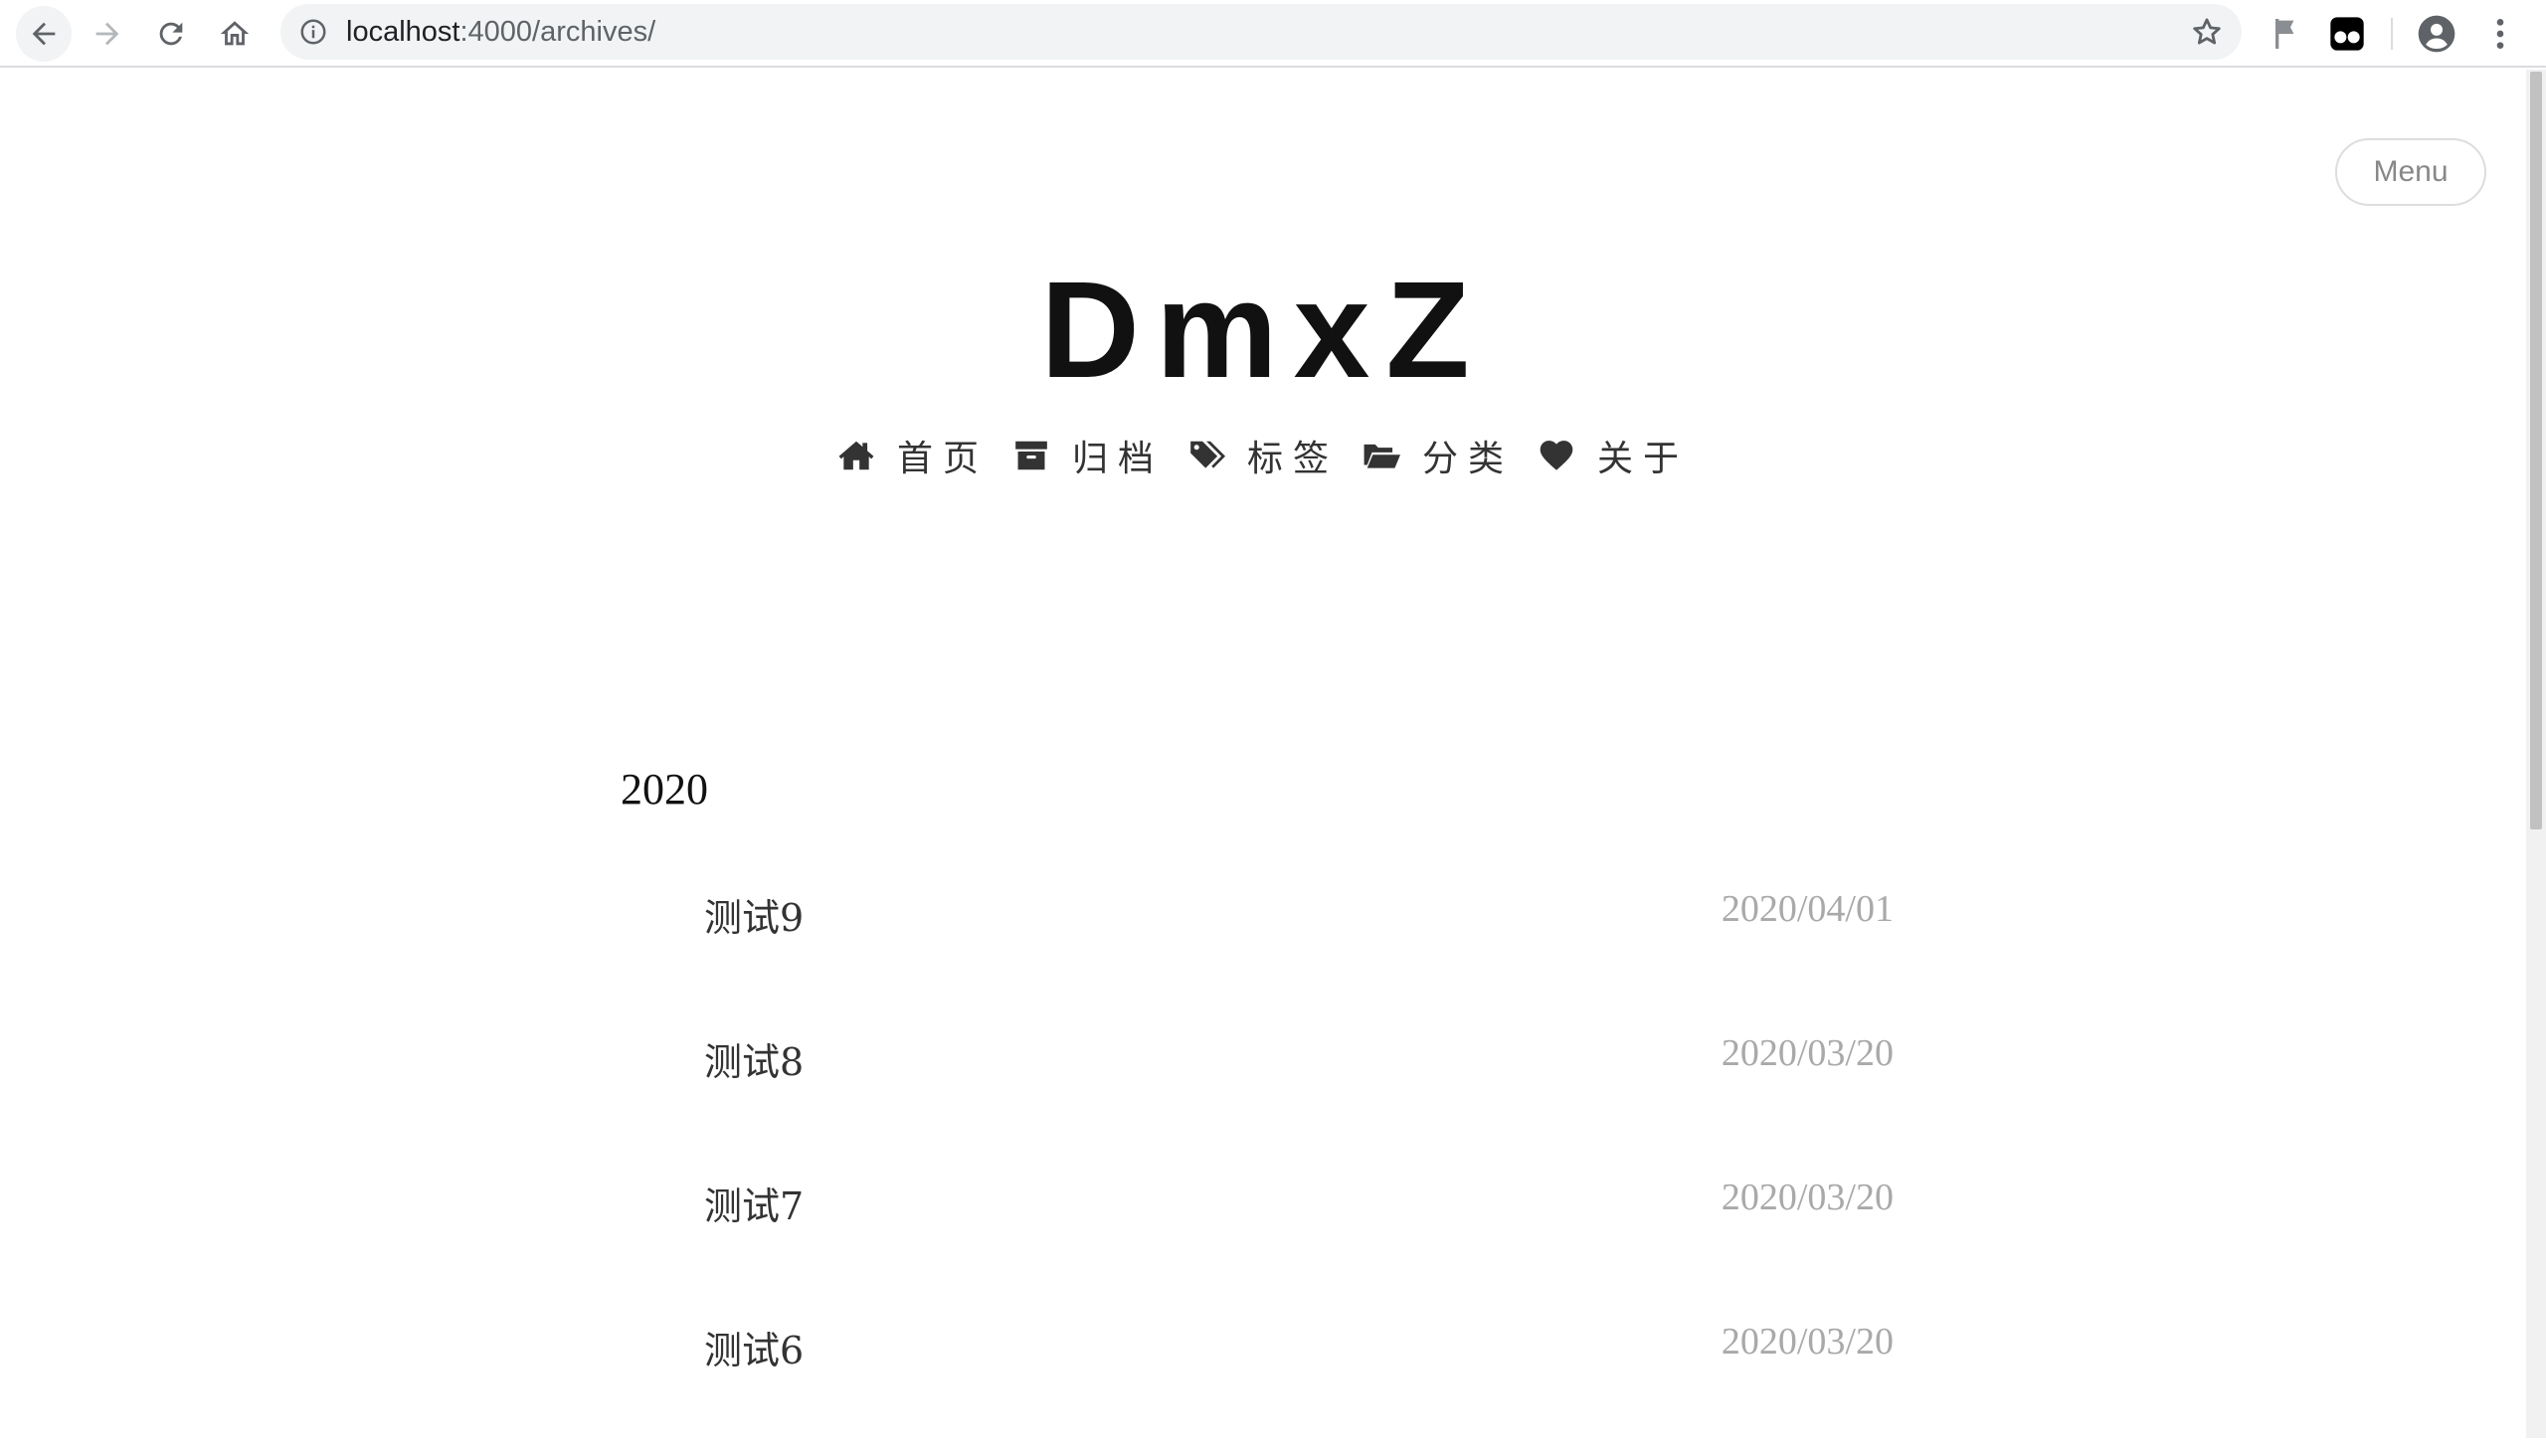  Describe the element at coordinates (1292, 459) in the screenshot. I see `nav-label: 标签` at that location.